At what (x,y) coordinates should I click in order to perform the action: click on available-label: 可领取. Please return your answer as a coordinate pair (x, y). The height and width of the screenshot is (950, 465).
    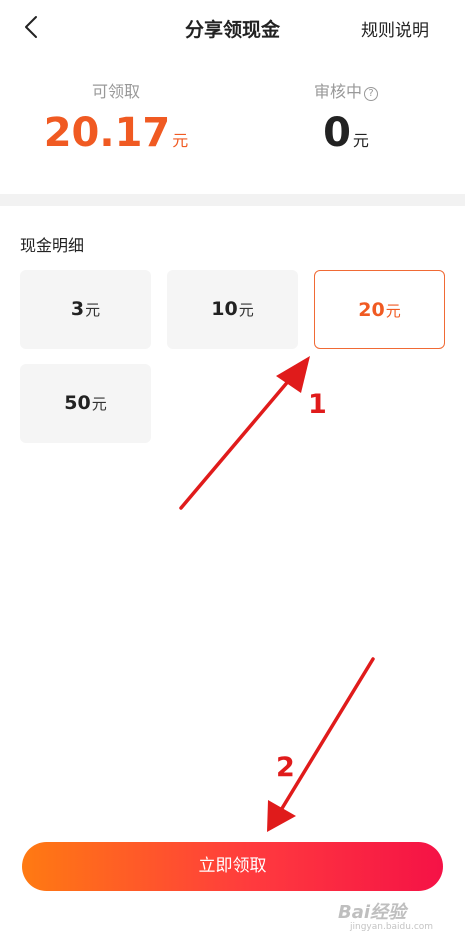
    Looking at the image, I should click on (115, 91).